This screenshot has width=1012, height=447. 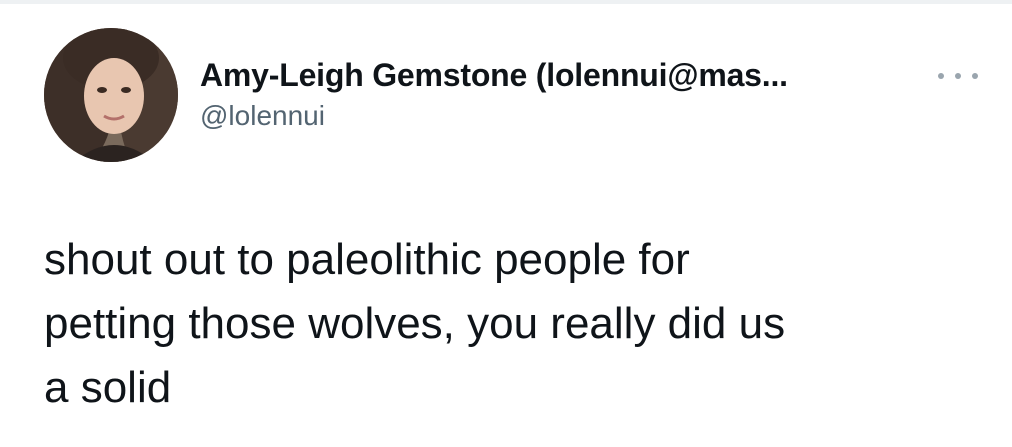 I want to click on avatar-image, so click(x=111, y=95).